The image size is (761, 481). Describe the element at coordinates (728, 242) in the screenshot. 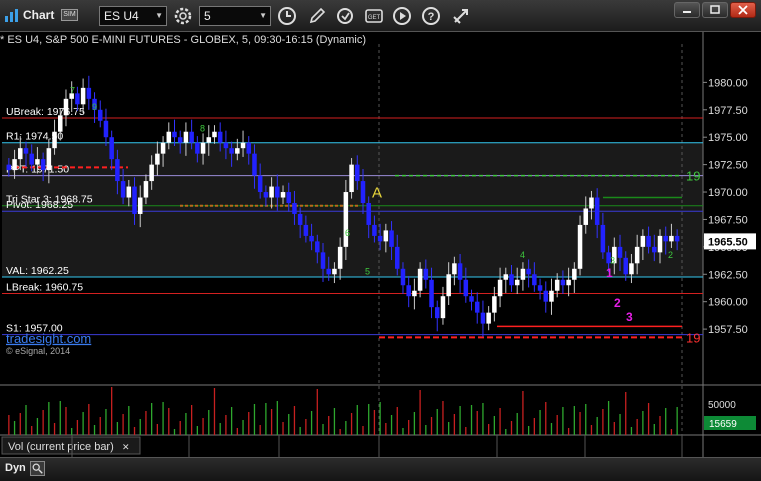

I see `last-price-value: 1965.50` at that location.